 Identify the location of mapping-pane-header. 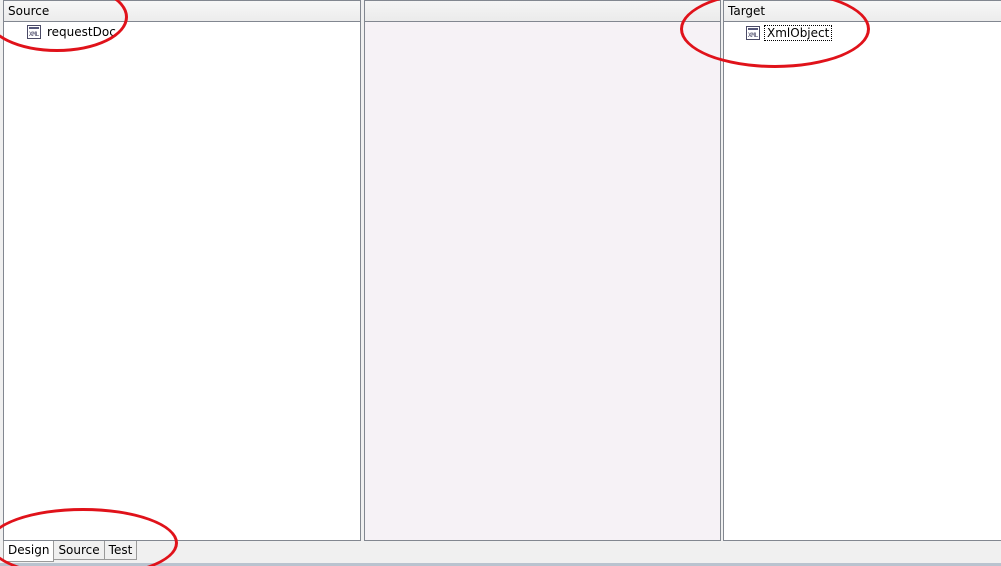
(542, 11).